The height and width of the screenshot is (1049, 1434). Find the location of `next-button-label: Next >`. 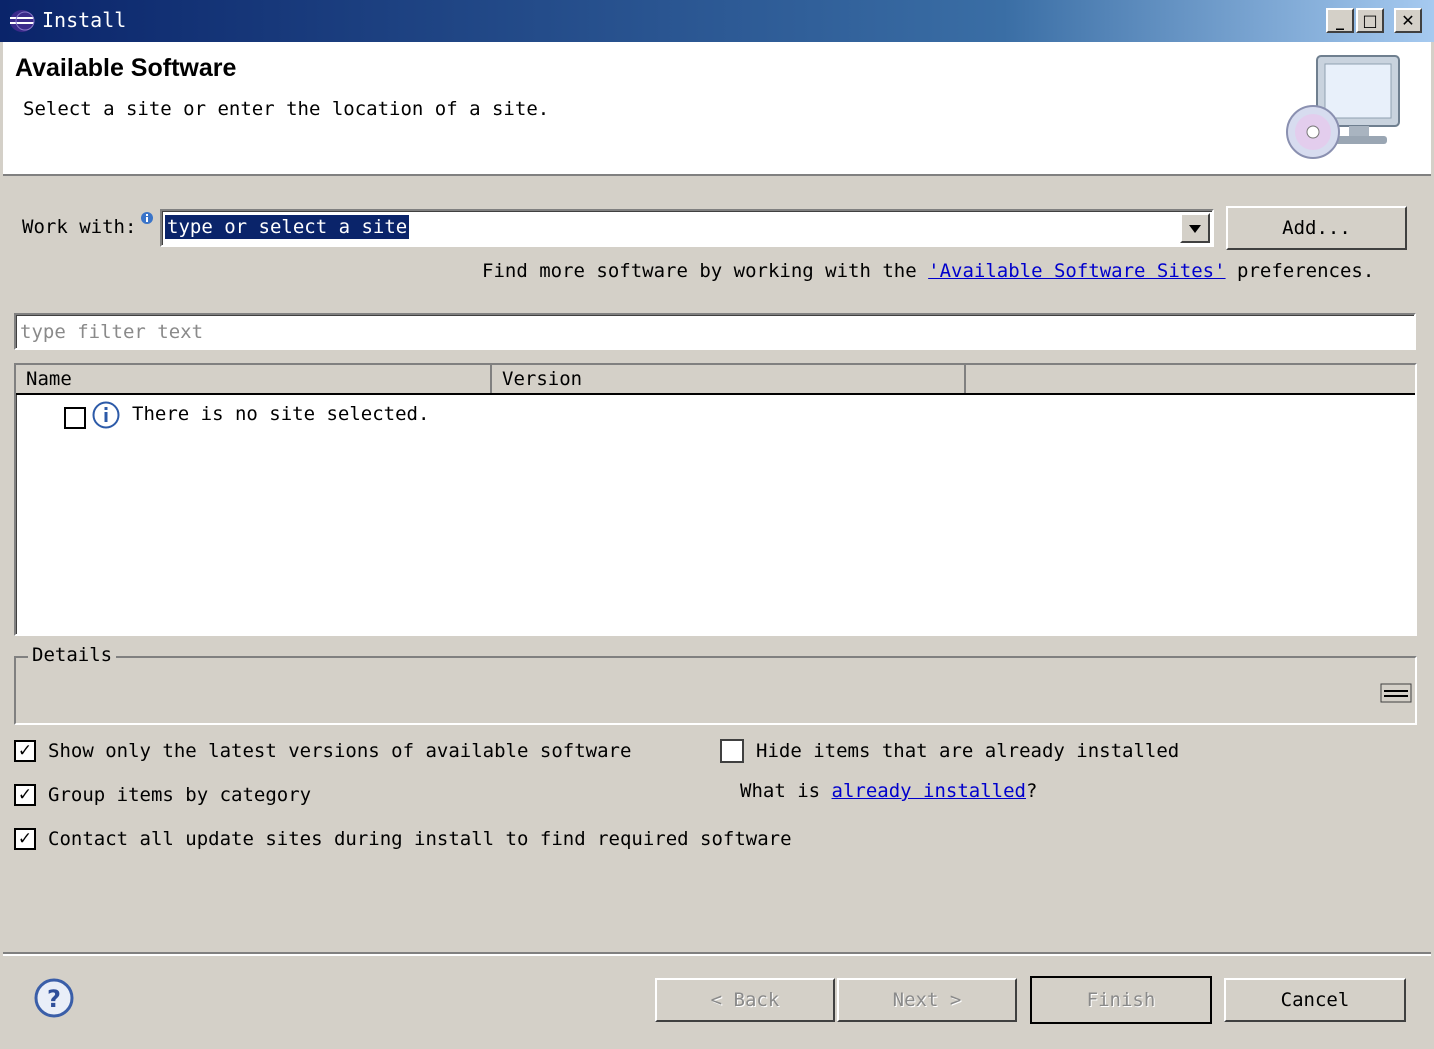

next-button-label: Next > is located at coordinates (927, 1000).